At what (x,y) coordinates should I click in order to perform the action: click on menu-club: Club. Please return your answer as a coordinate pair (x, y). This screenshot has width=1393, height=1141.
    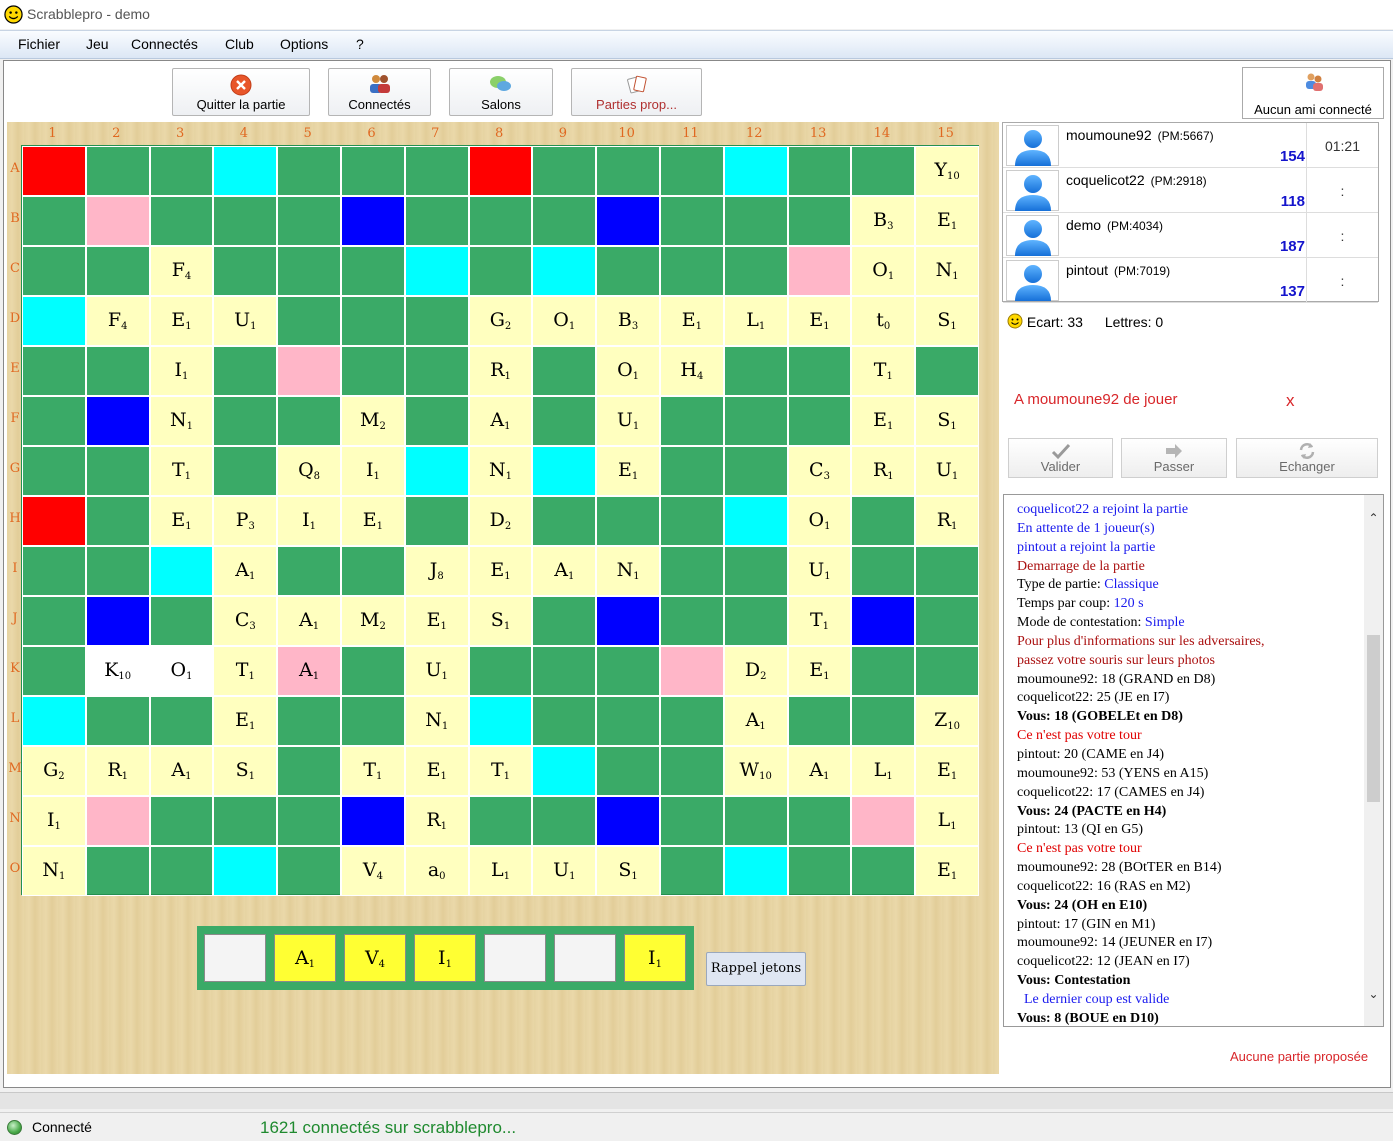
    Looking at the image, I should click on (239, 44).